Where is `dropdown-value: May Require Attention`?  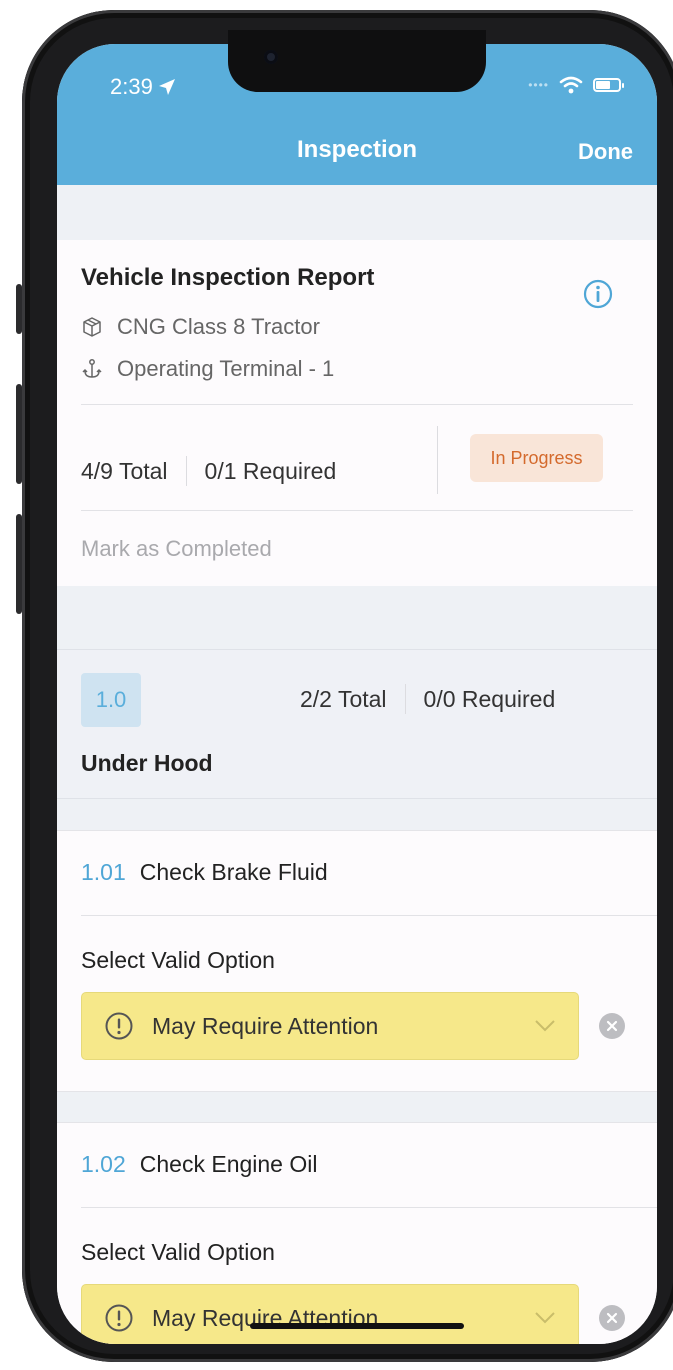
dropdown-value: May Require Attention is located at coordinates (265, 1025).